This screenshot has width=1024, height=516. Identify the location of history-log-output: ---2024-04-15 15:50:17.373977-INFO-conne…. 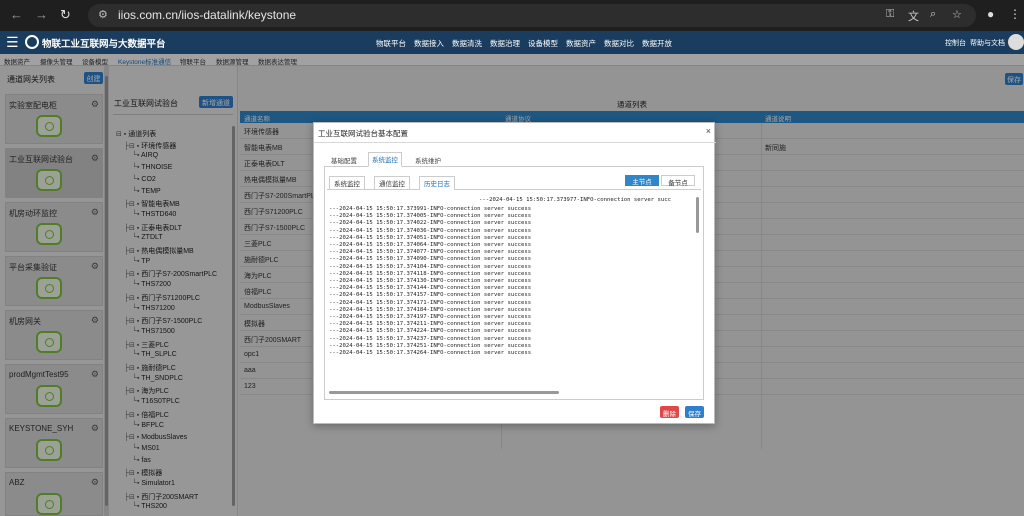
(512, 297).